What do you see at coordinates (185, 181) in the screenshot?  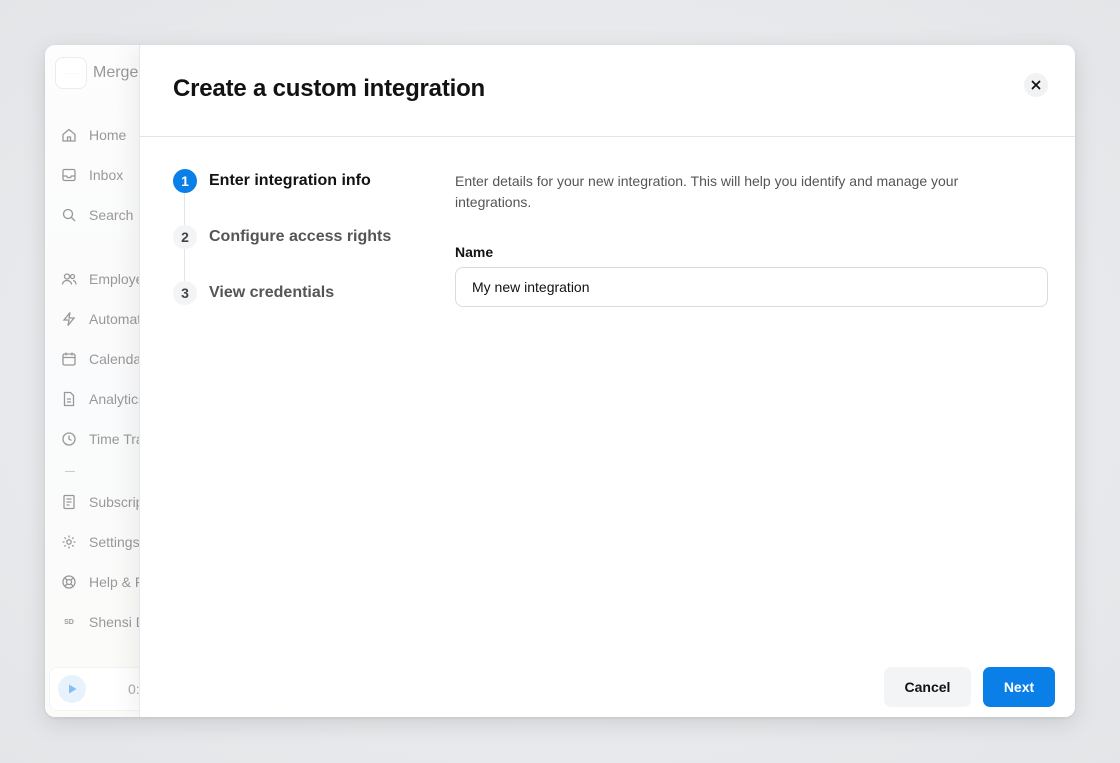 I see `step-number: 1` at bounding box center [185, 181].